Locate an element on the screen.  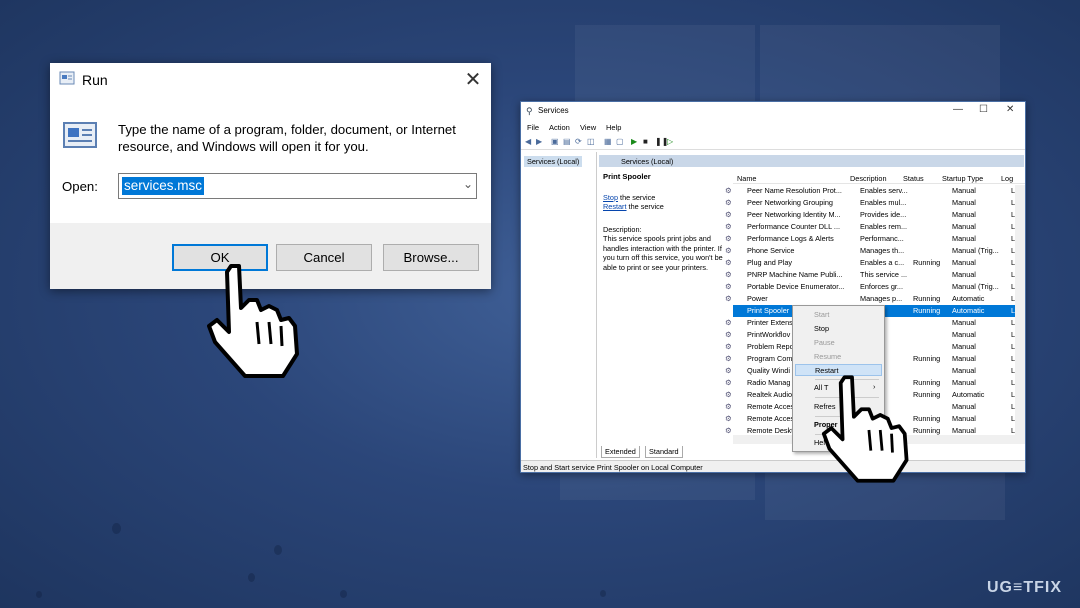
menu-view: View is located at coordinates (588, 127).